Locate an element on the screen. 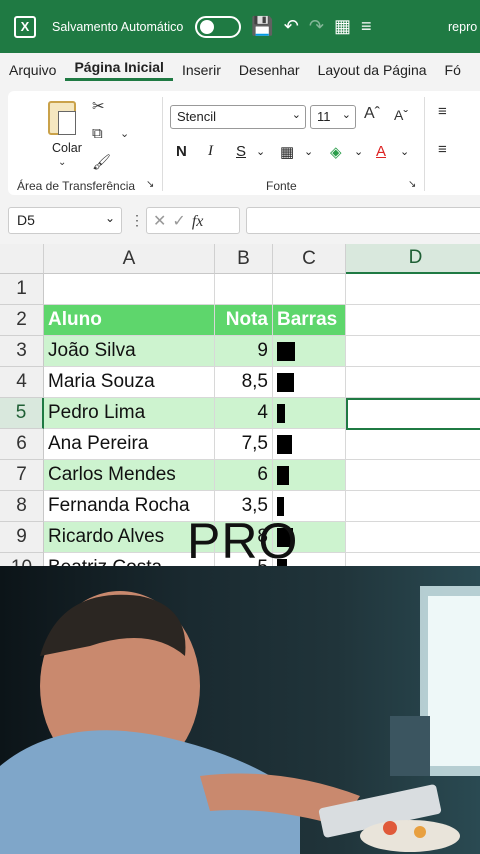 Image resolution: width=480 pixels, height=854 pixels. title-bar: X Salvamento Automático 💾 ↶ ↷ ▦ ≡ repro is located at coordinates (240, 26).